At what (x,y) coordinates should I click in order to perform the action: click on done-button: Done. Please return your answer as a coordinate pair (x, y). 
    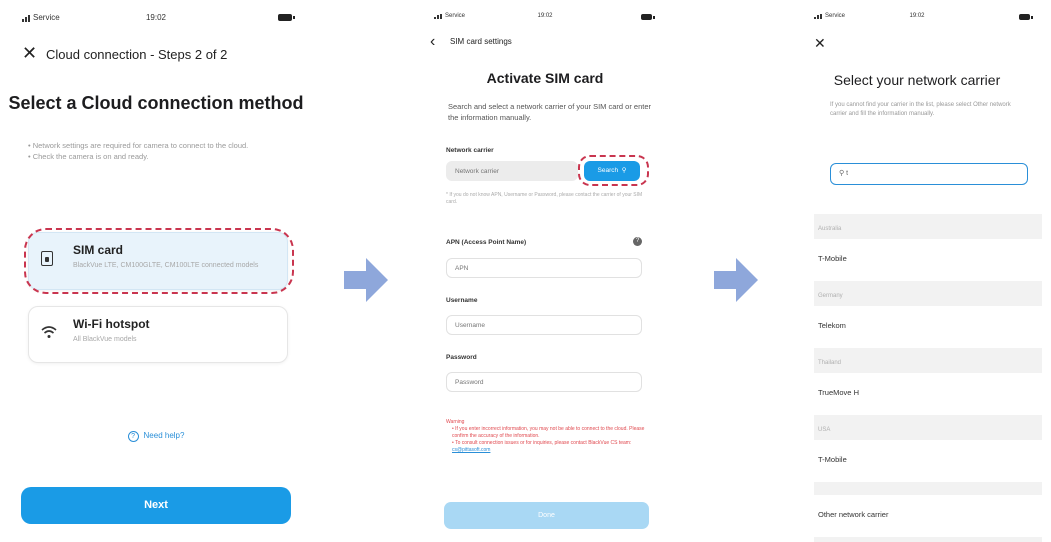
    Looking at the image, I should click on (546, 515).